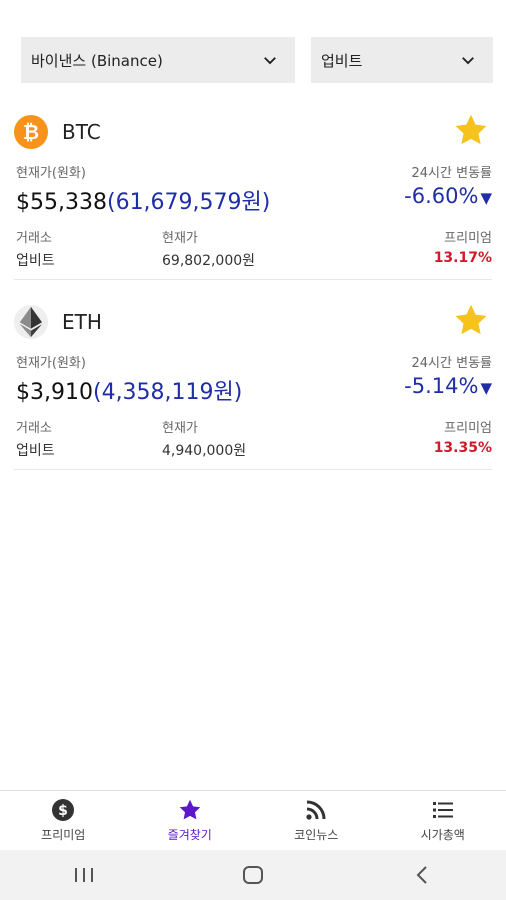 Image resolution: width=506 pixels, height=900 pixels. I want to click on change-value: -5.14%, so click(441, 386).